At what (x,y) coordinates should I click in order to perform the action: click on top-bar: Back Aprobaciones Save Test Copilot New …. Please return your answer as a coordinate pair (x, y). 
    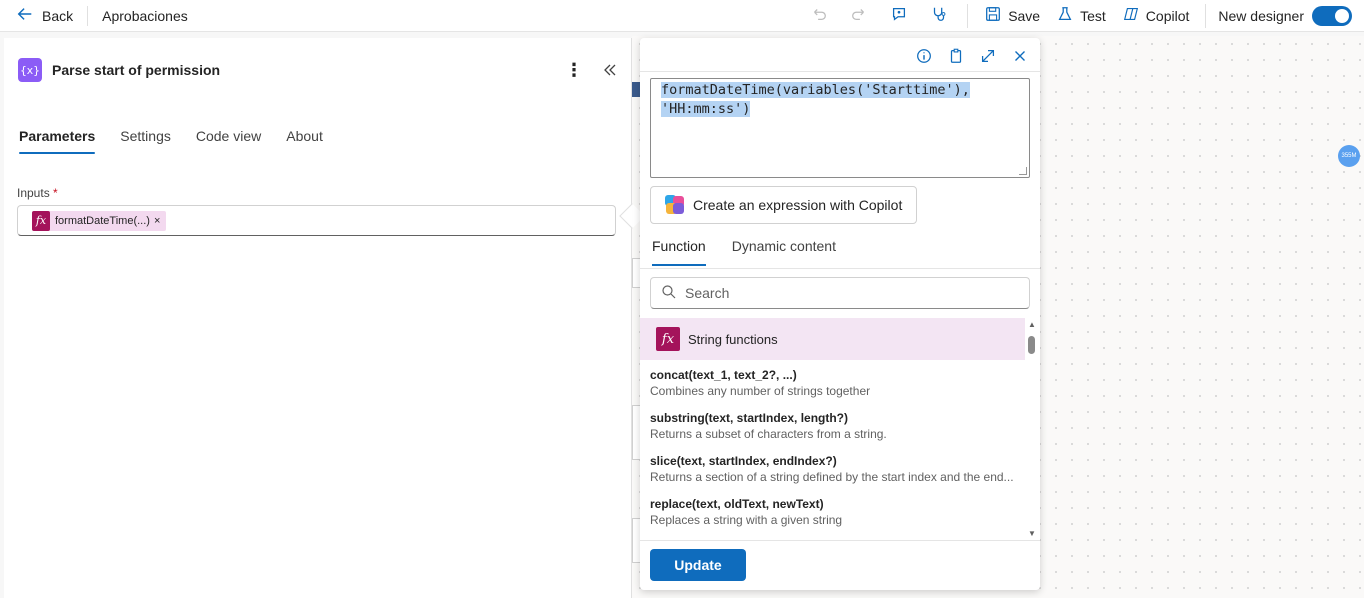
    Looking at the image, I should click on (682, 16).